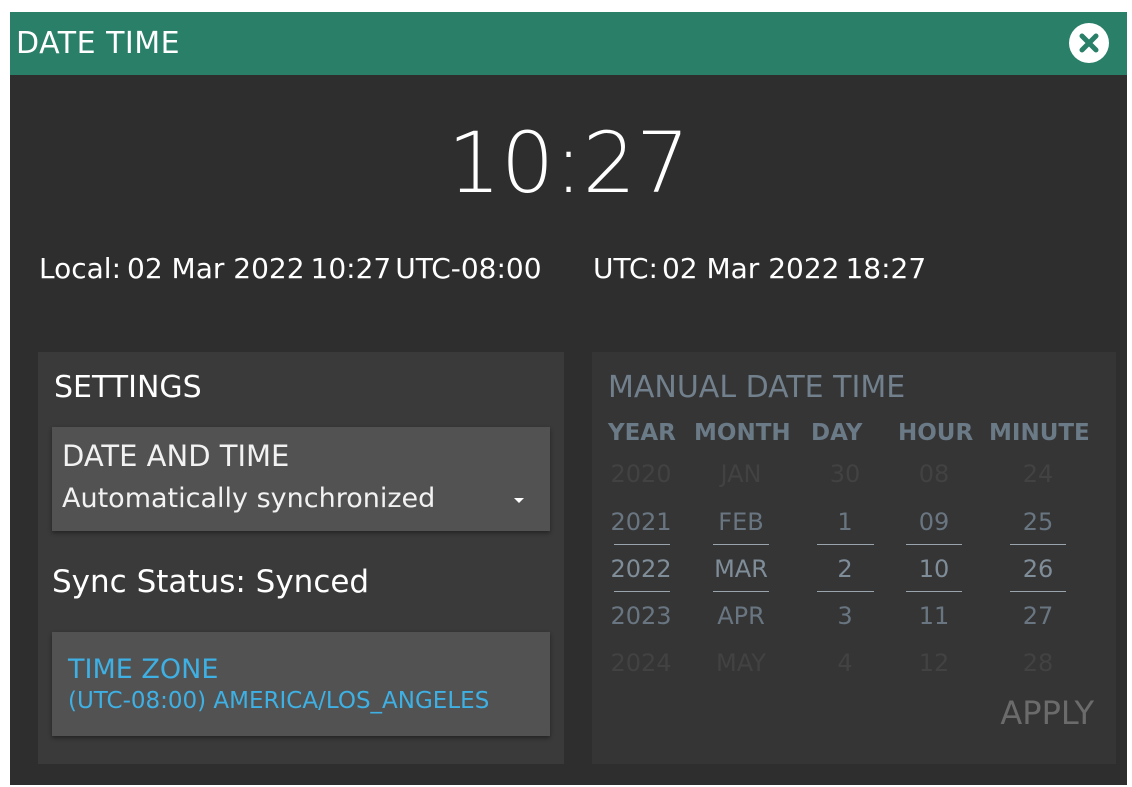 The image size is (1132, 787). I want to click on sync-status: Sync Status: Synced, so click(211, 582).